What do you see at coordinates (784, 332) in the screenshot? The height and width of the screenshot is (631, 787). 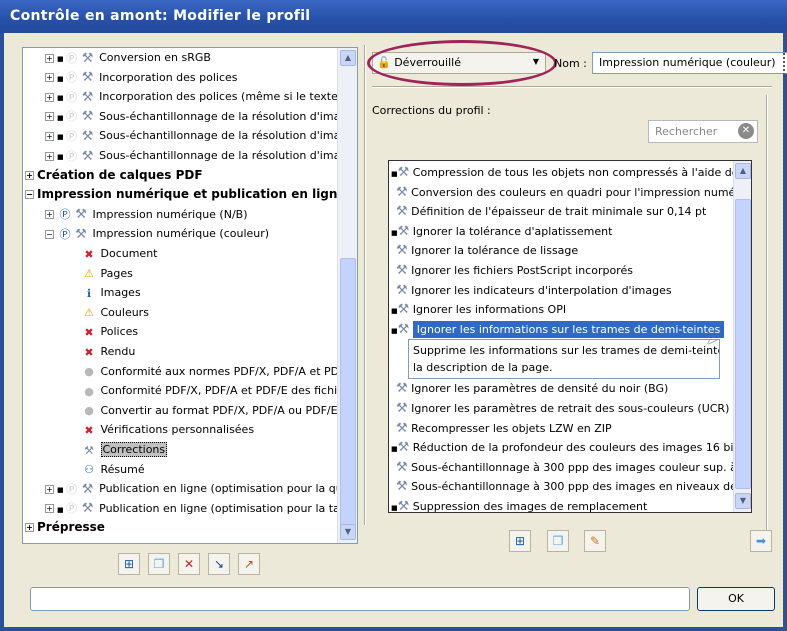 I see `window-edge` at bounding box center [784, 332].